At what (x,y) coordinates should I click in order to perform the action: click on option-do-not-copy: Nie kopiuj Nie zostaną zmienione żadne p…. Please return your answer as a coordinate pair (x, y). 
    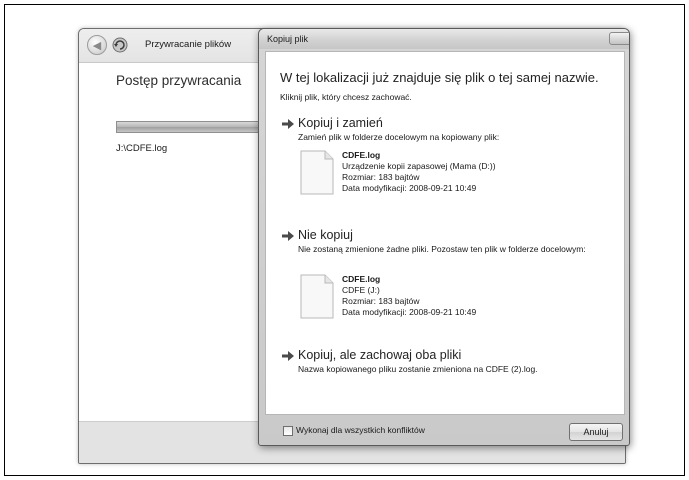
    Looking at the image, I should click on (448, 285).